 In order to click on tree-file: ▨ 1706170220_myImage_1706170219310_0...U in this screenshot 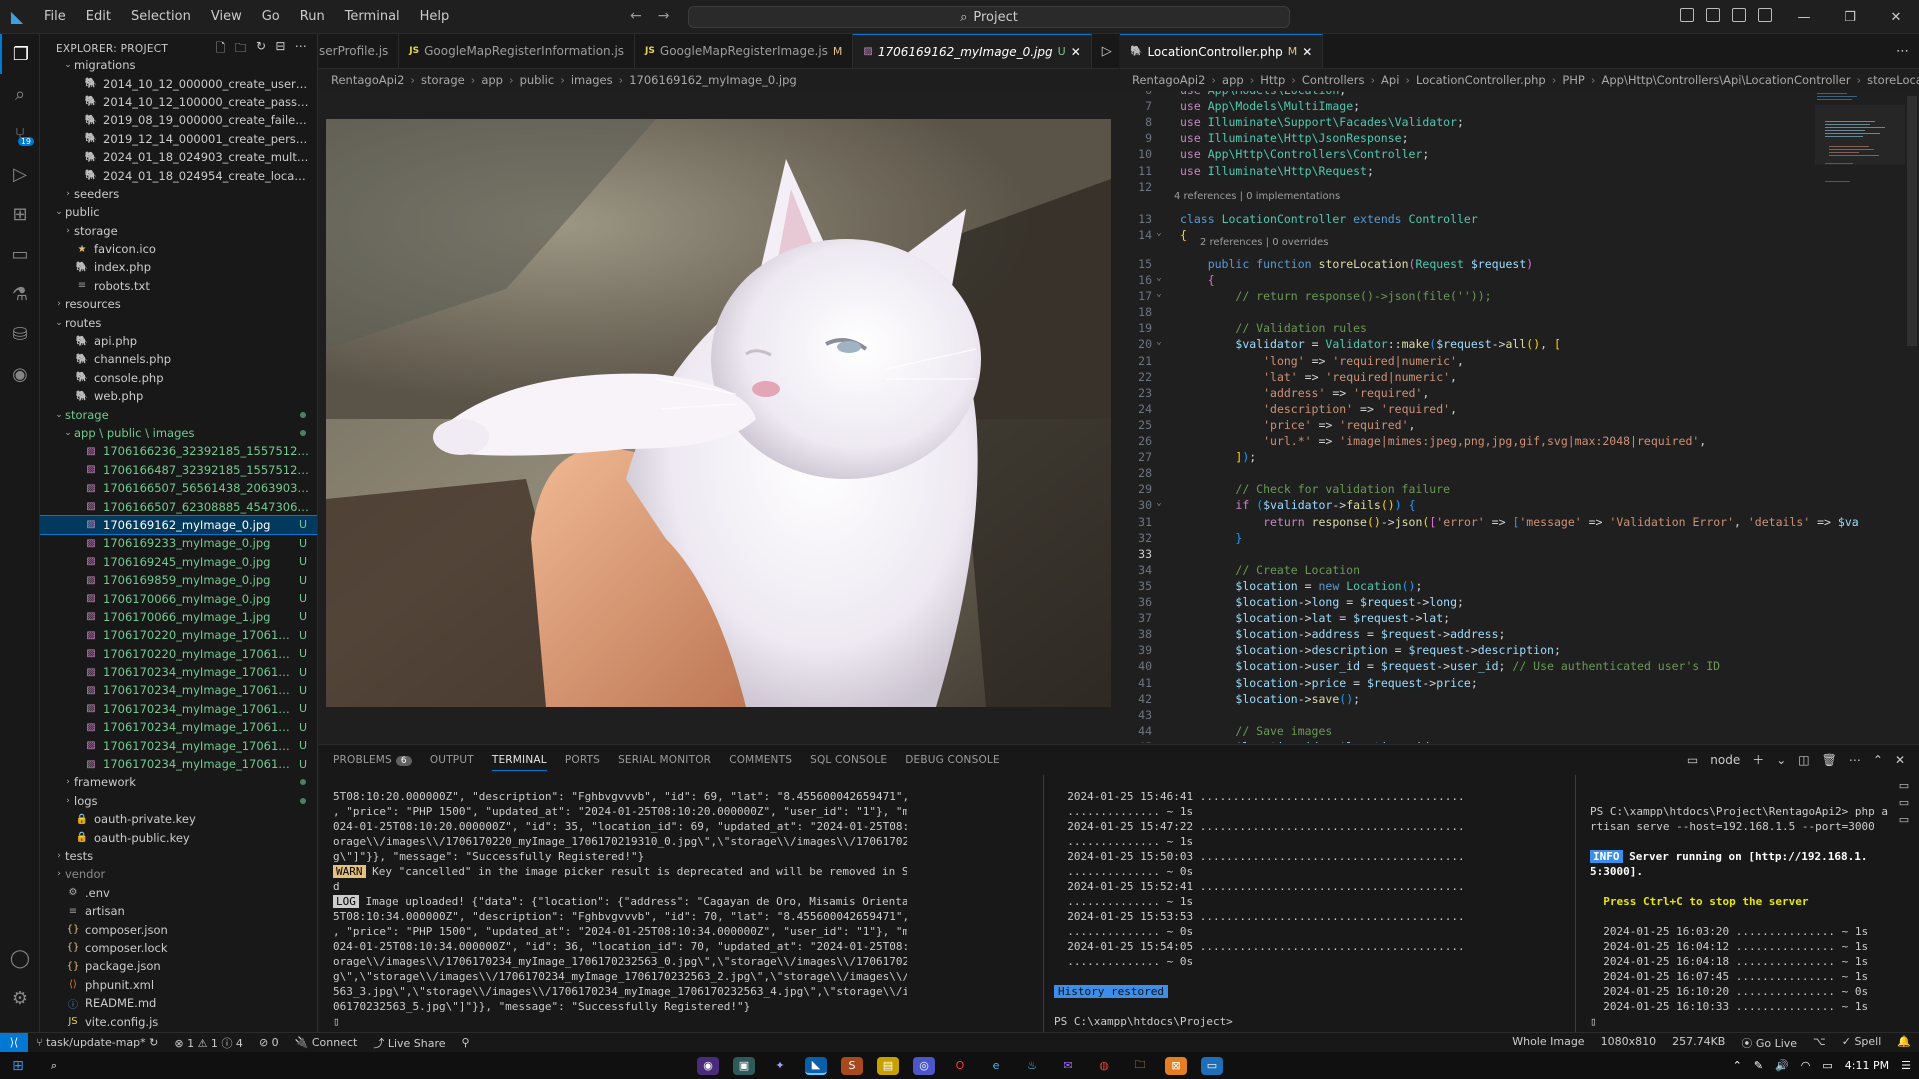, I will do `click(178, 635)`.